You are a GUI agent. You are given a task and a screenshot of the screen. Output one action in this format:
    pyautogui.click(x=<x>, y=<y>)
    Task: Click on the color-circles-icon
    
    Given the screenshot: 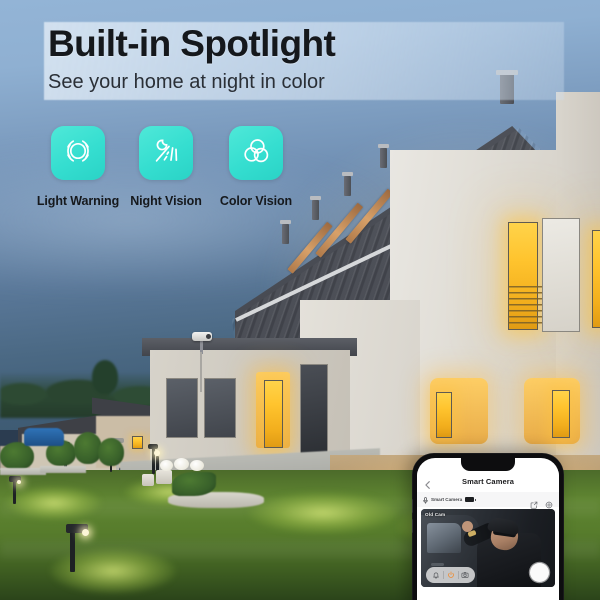 What is the action you would take?
    pyautogui.click(x=256, y=153)
    